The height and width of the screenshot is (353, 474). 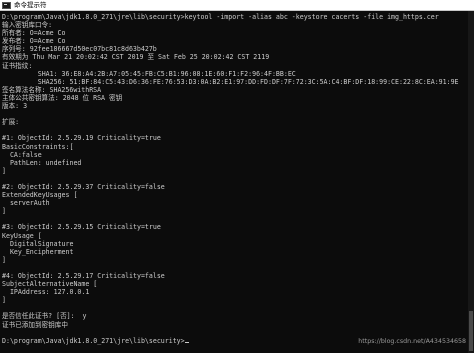 What do you see at coordinates (34, 33) in the screenshot?
I see `console-line: 所有者: O=Acme Co` at bounding box center [34, 33].